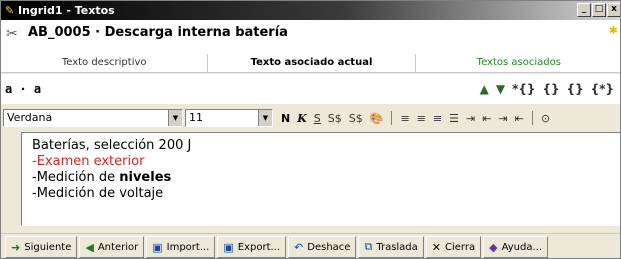  Describe the element at coordinates (112, 145) in the screenshot. I see `editor-line: Baterías, selección 200 J` at that location.